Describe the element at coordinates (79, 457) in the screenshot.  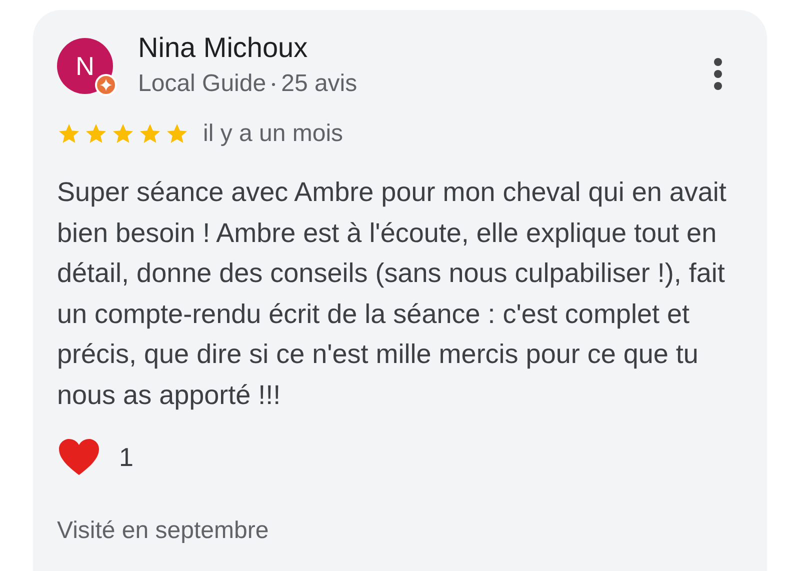
I see `heart-icon` at that location.